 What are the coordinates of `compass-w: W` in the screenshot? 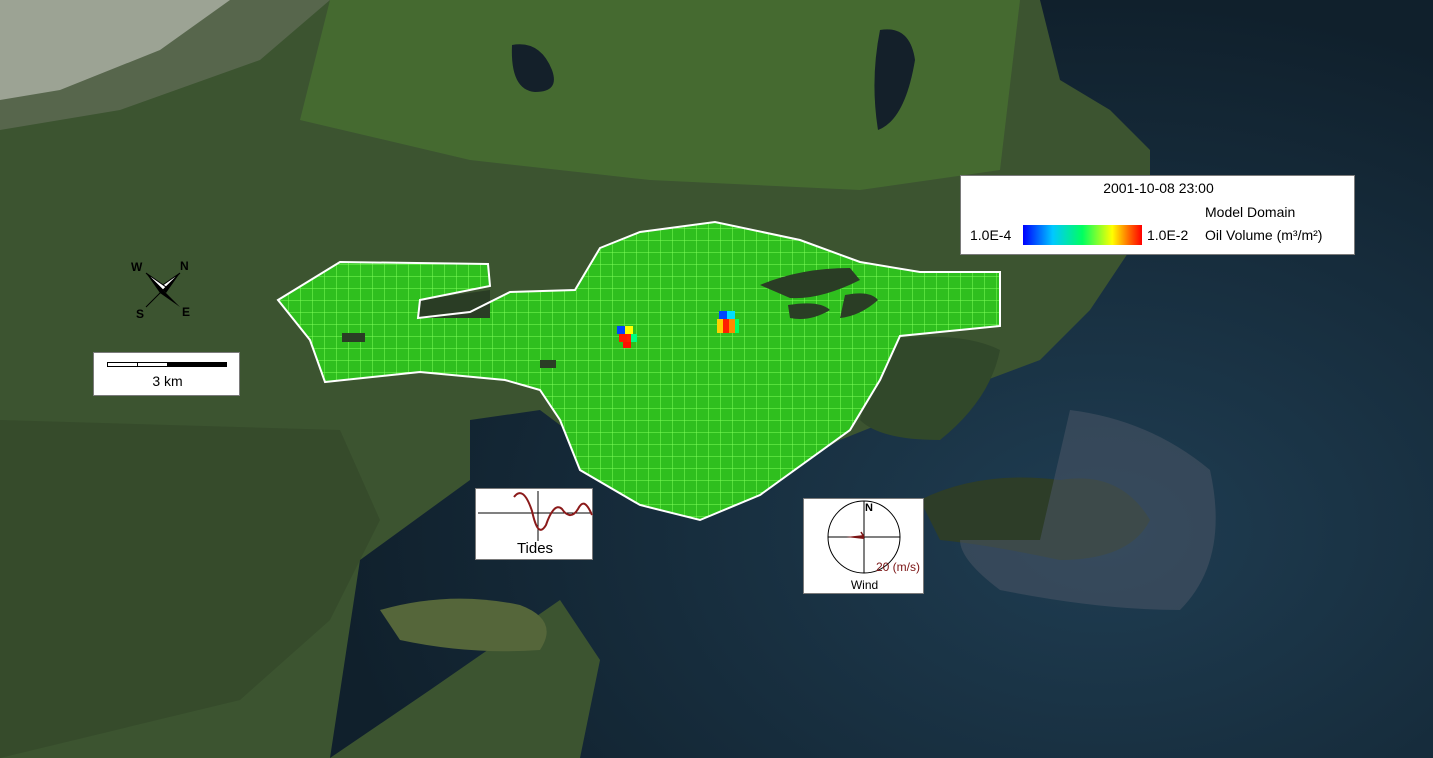 It's located at (137, 267).